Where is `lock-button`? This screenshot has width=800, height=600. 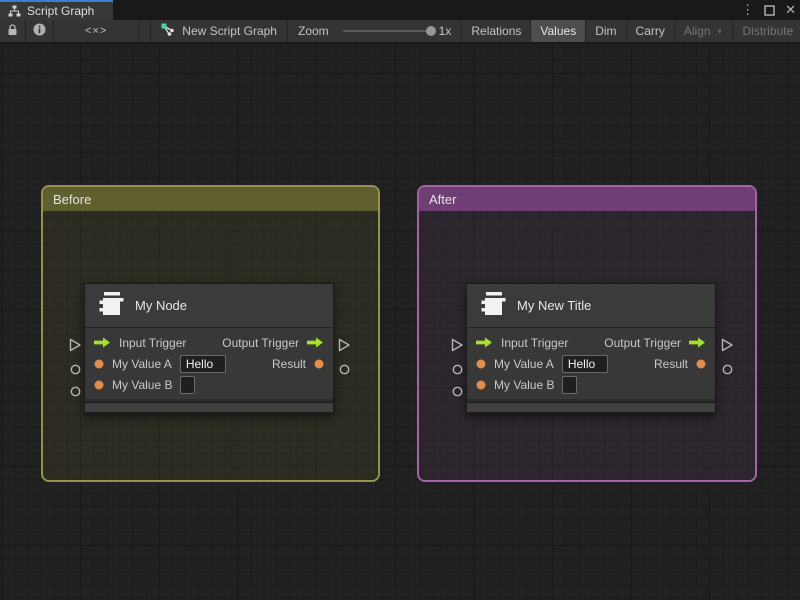
lock-button is located at coordinates (13, 31).